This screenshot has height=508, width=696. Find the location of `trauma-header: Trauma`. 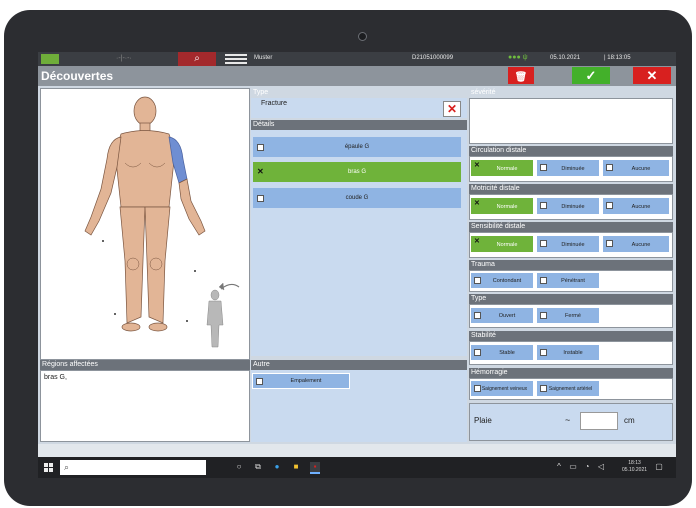

trauma-header: Trauma is located at coordinates (571, 265).